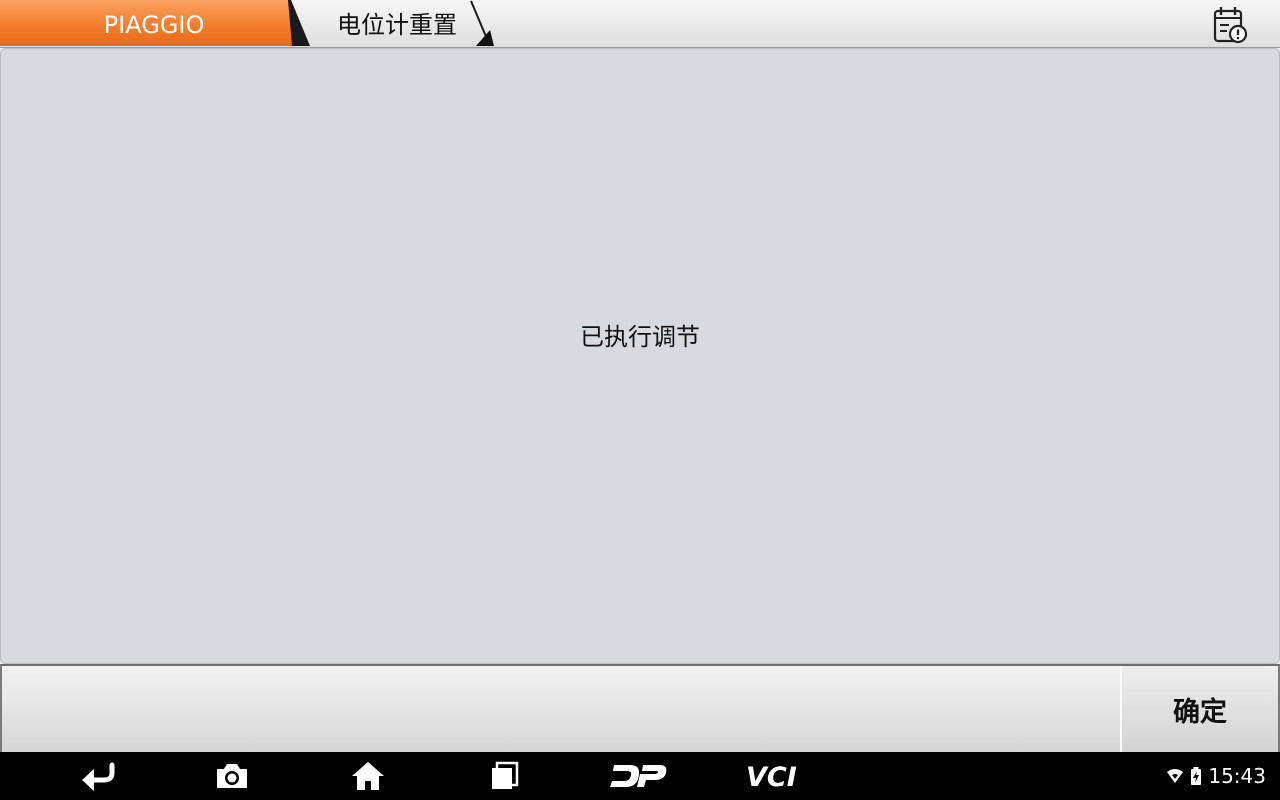  I want to click on dp-logo-icon, so click(638, 776).